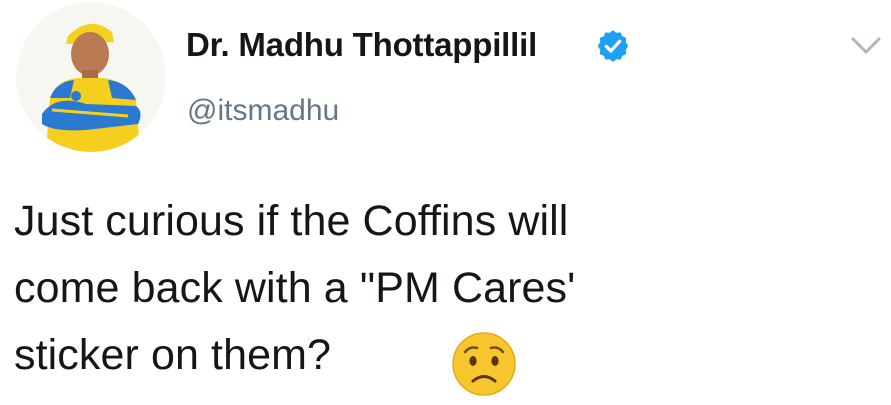 The image size is (891, 405). What do you see at coordinates (866, 45) in the screenshot?
I see `chevron-down-icon` at bounding box center [866, 45].